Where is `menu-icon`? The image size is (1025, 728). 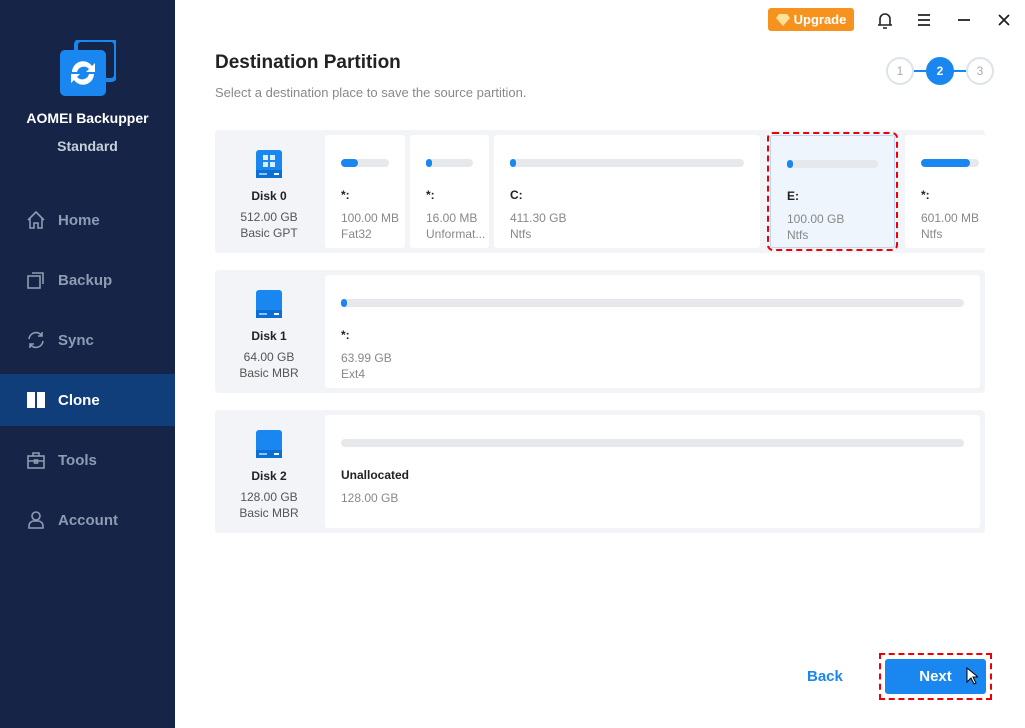
menu-icon is located at coordinates (924, 20).